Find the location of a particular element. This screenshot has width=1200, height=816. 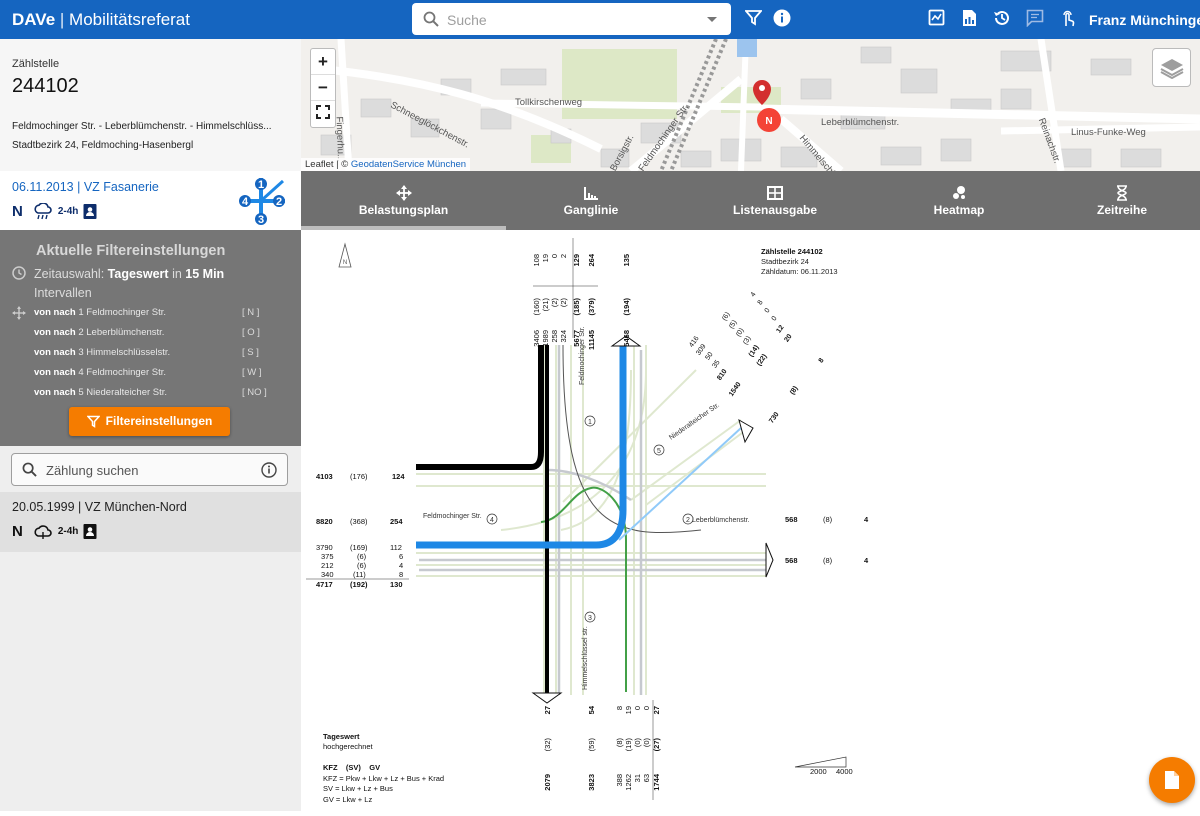

svg-text: SV = Lkw + Lz + Bus is located at coordinates (358, 788).